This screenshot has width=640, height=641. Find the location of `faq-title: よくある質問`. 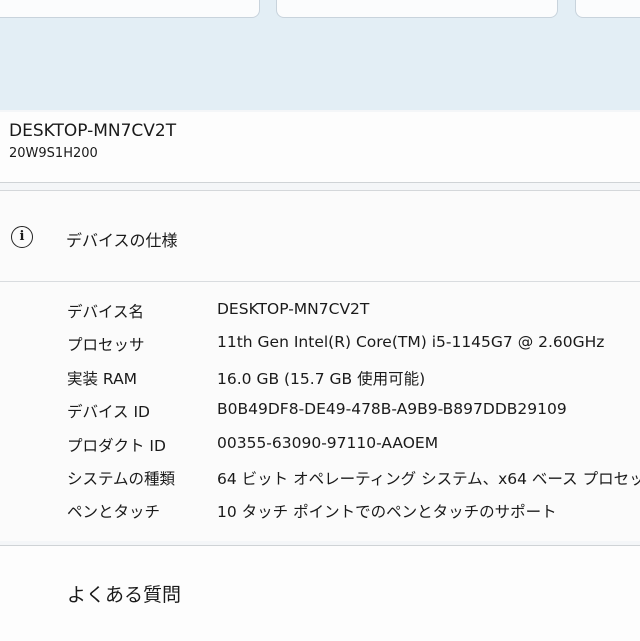

faq-title: よくある質問 is located at coordinates (124, 595).